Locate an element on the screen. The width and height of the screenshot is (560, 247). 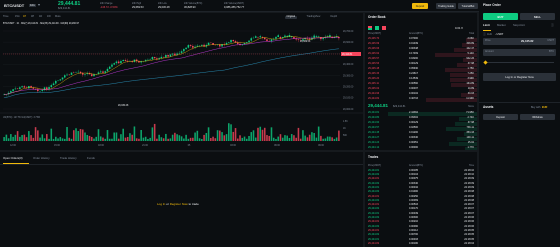
order-type-tabs: Limit Market Stop-limit ⓘ is located at coordinates (520, 26).